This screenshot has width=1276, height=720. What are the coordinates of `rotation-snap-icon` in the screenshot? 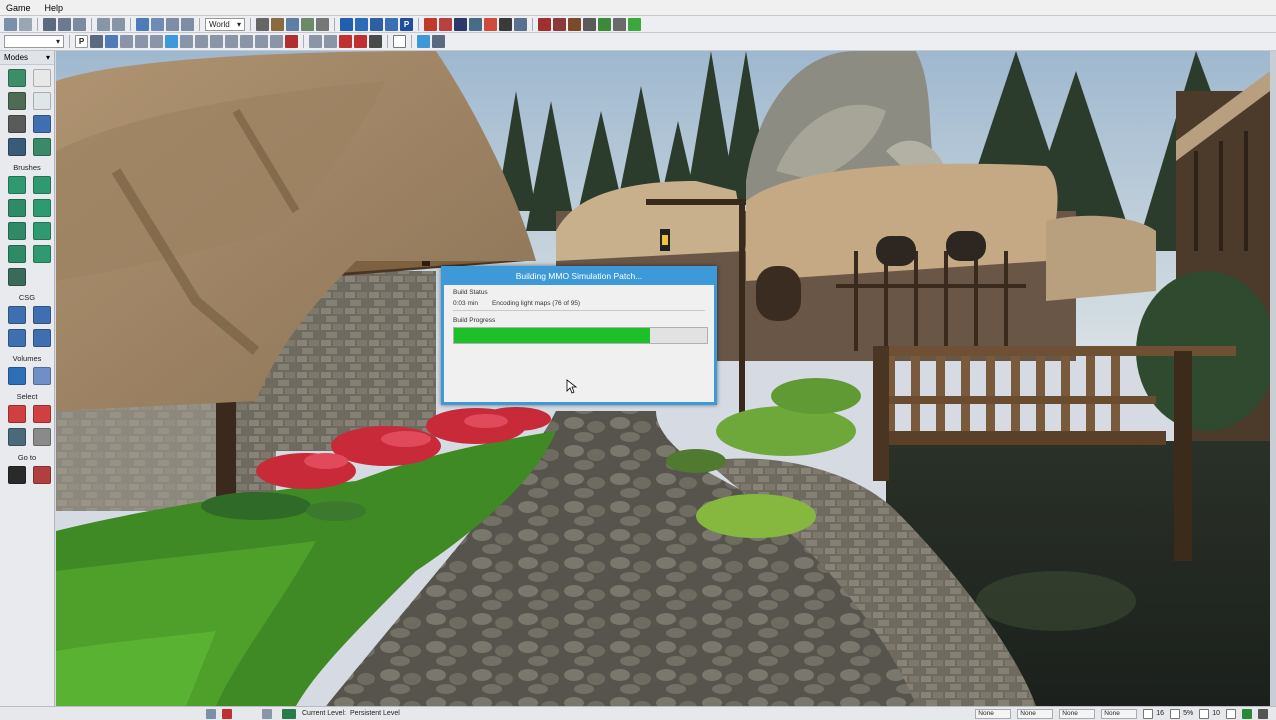 It's located at (1175, 713).